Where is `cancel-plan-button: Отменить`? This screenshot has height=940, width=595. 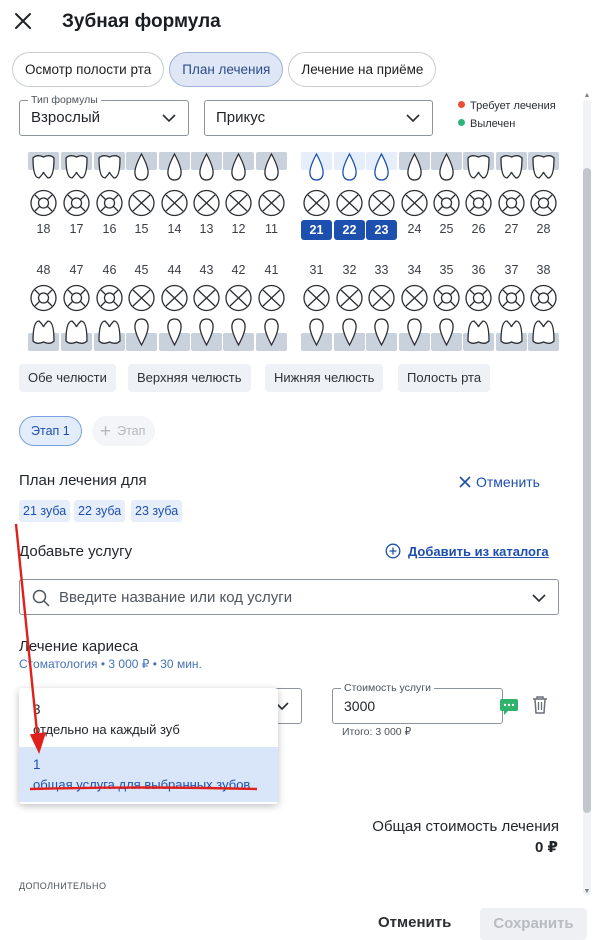
cancel-plan-button: Отменить is located at coordinates (499, 482).